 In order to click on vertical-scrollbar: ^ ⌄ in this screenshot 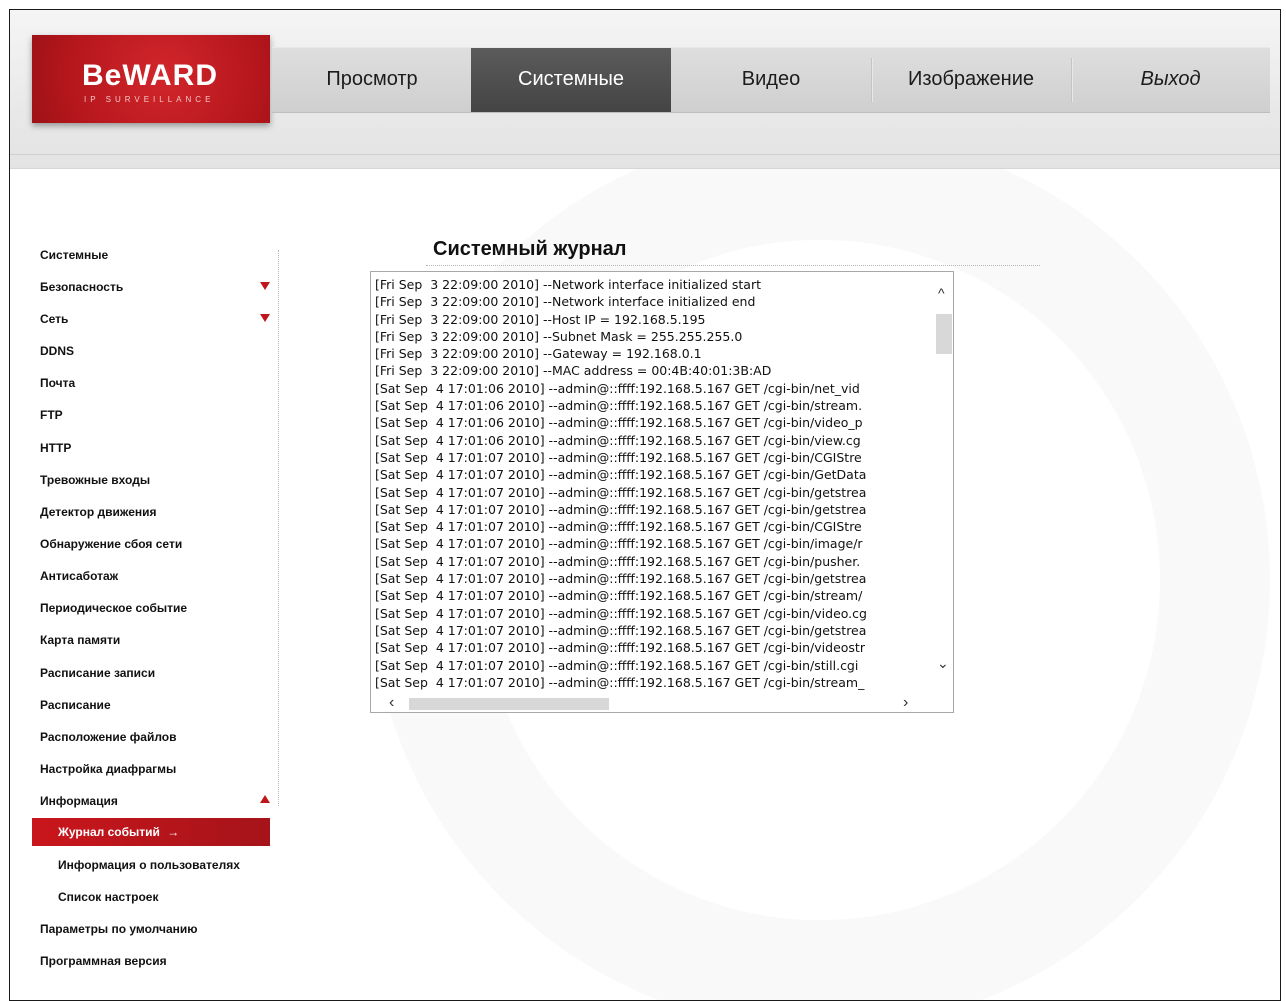, I will do `click(944, 483)`.